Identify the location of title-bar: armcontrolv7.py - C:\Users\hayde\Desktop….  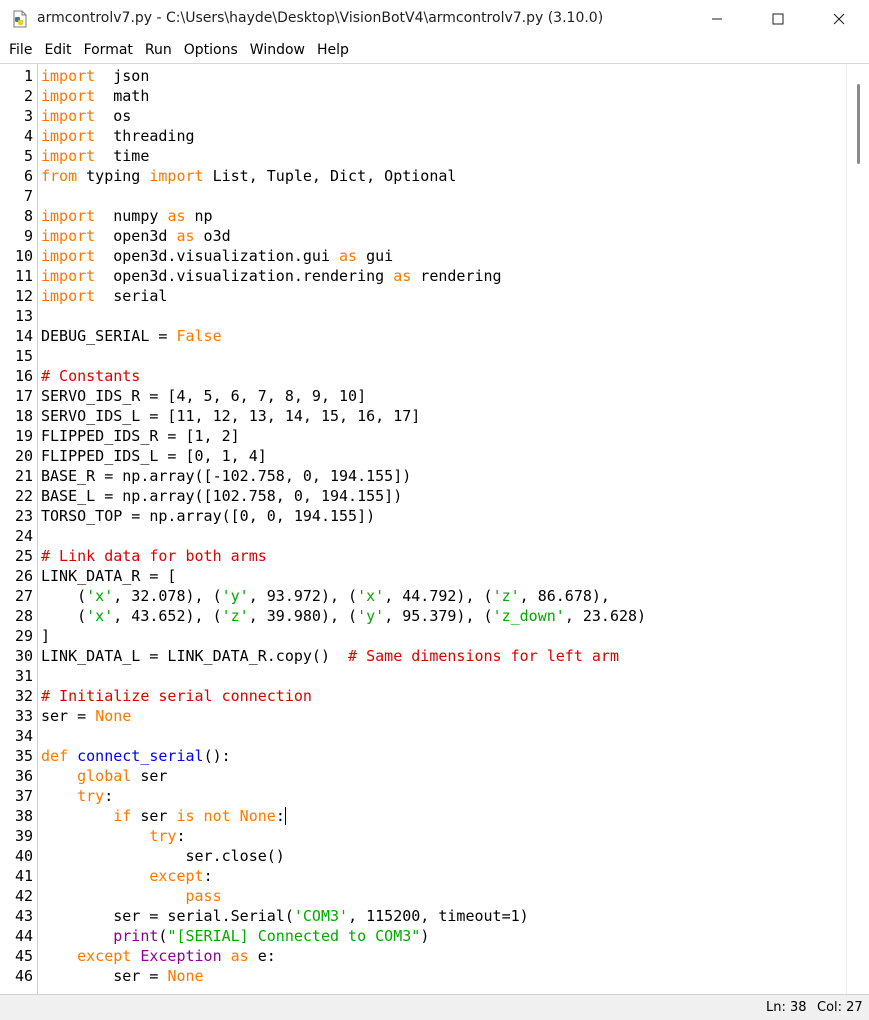
(434, 19).